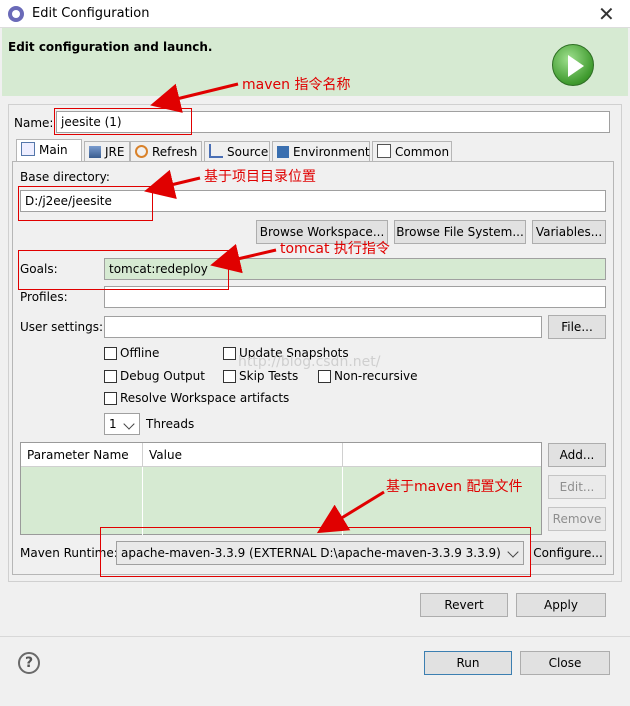  I want to click on annotation-runtime: 基于maven 配置文件, so click(454, 487).